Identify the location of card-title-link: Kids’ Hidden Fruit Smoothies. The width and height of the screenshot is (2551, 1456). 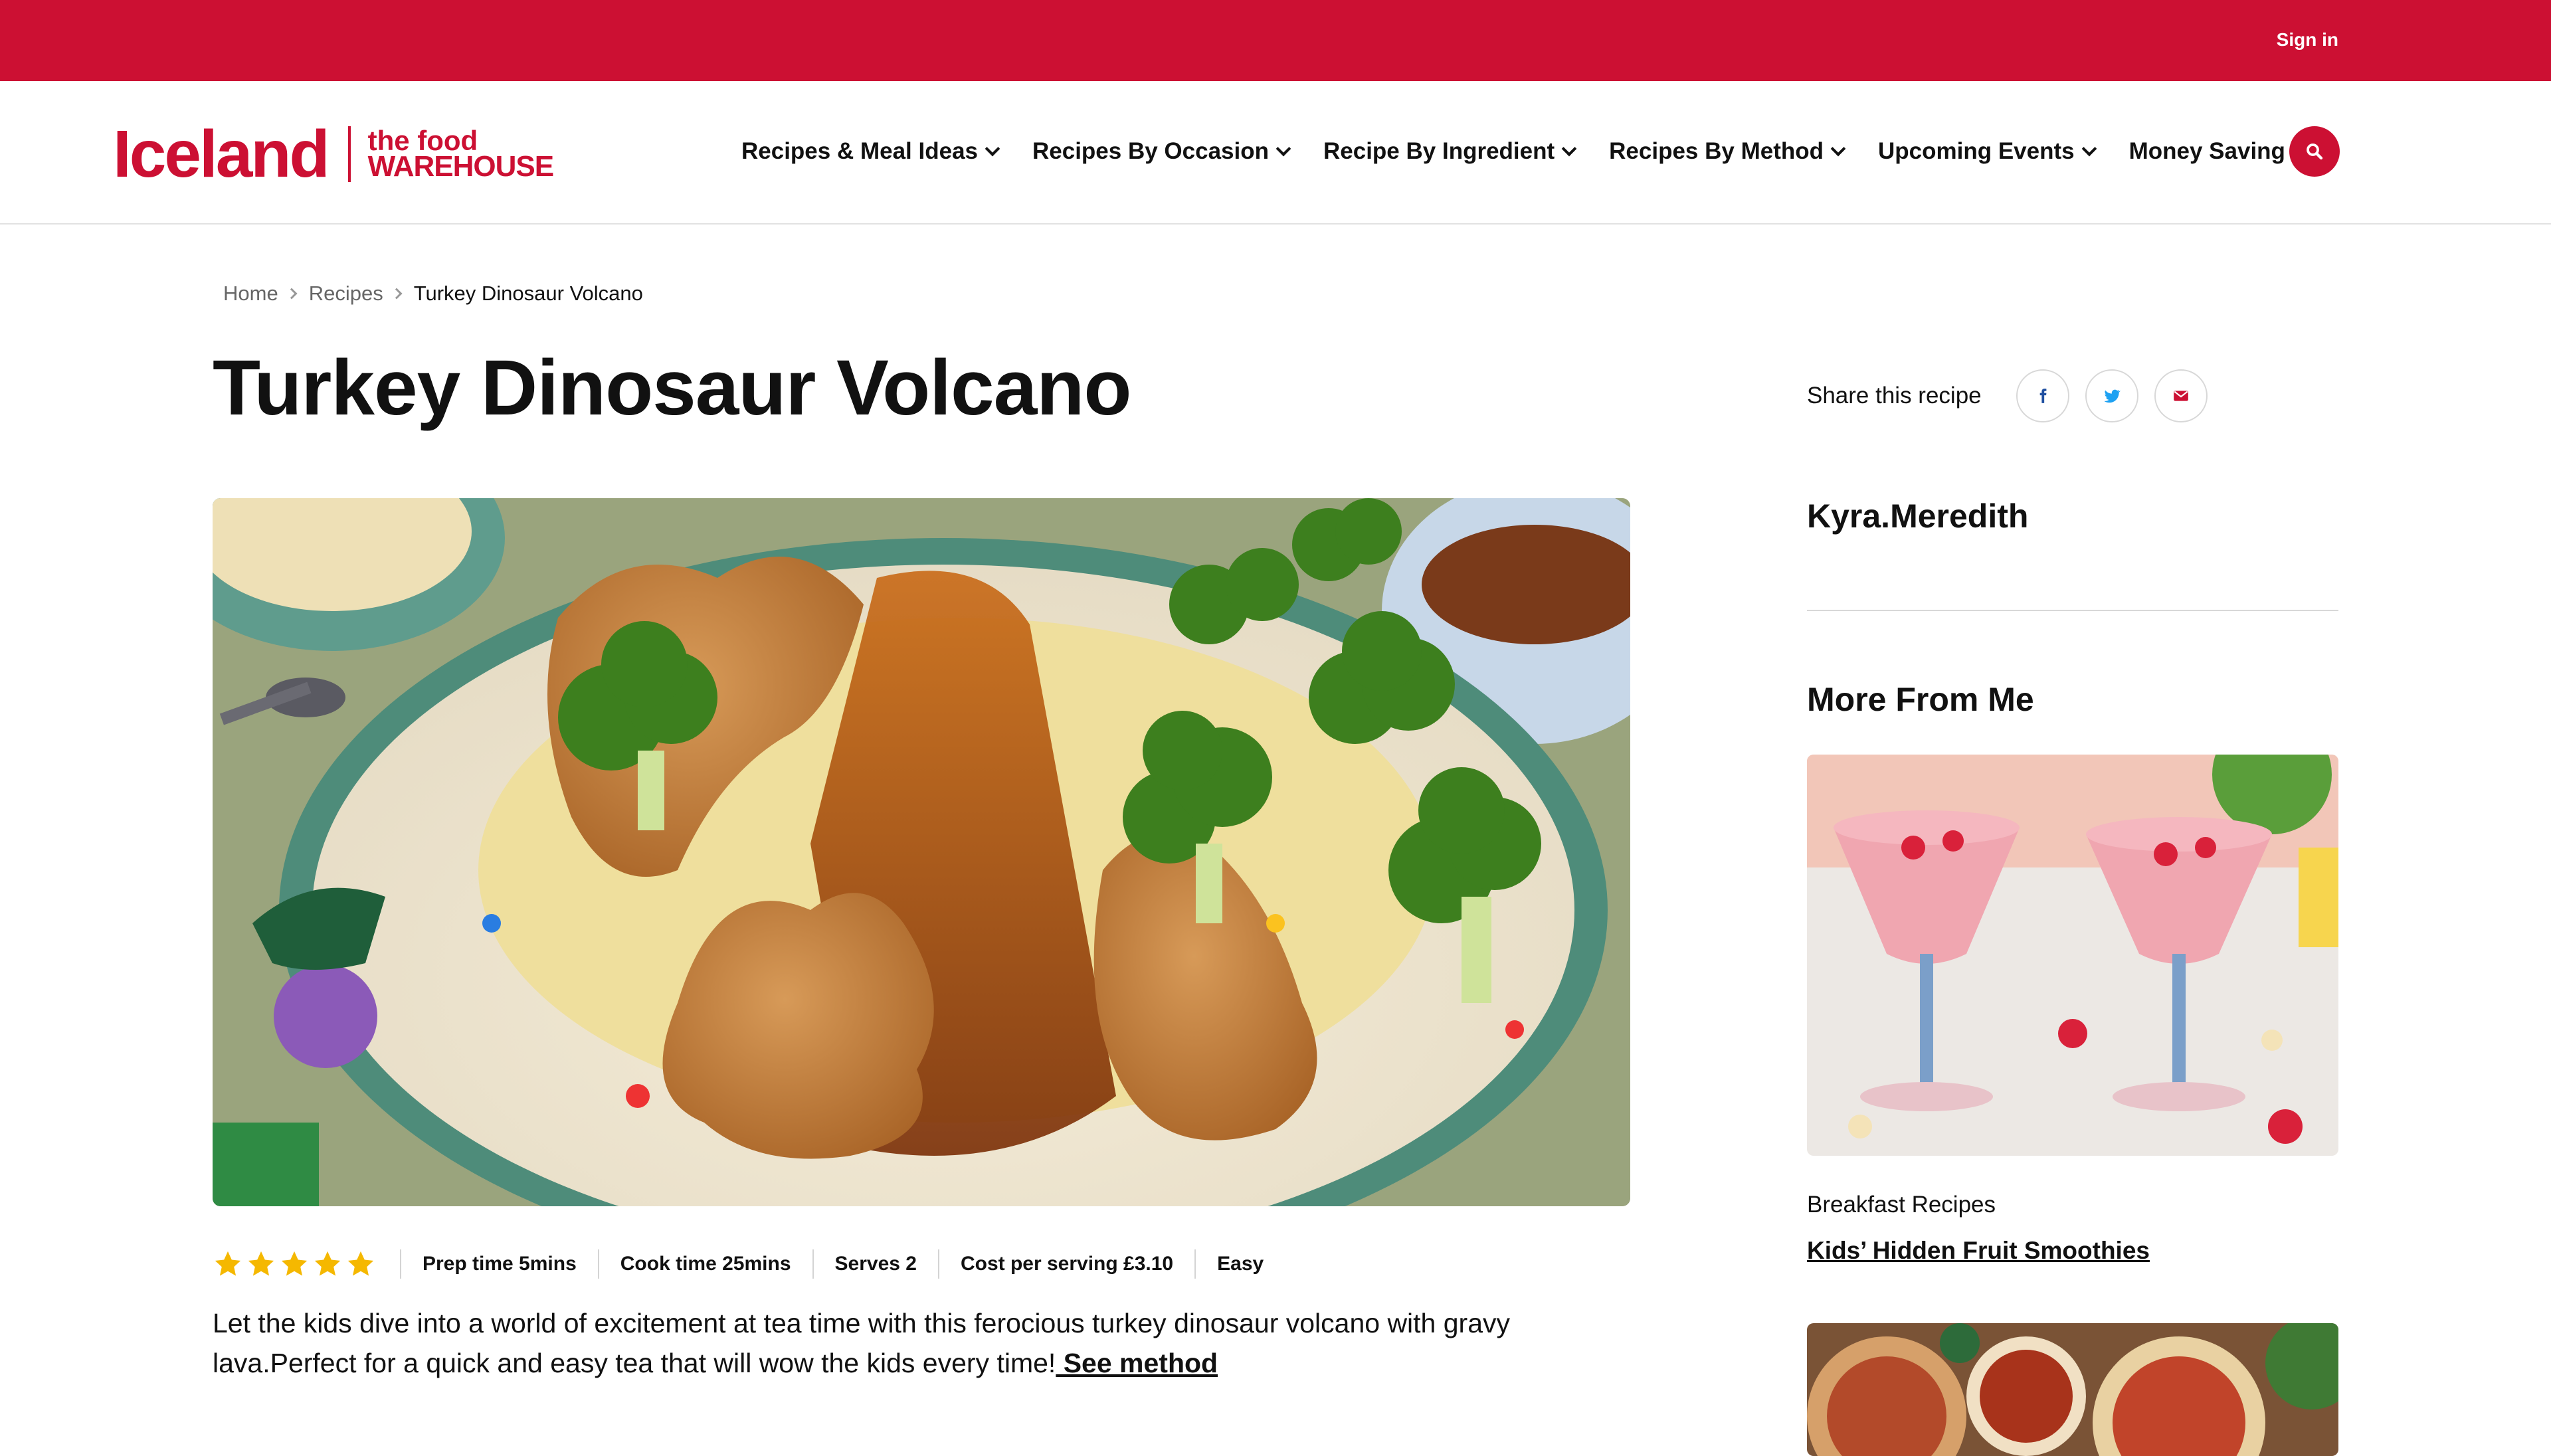
(1978, 1251).